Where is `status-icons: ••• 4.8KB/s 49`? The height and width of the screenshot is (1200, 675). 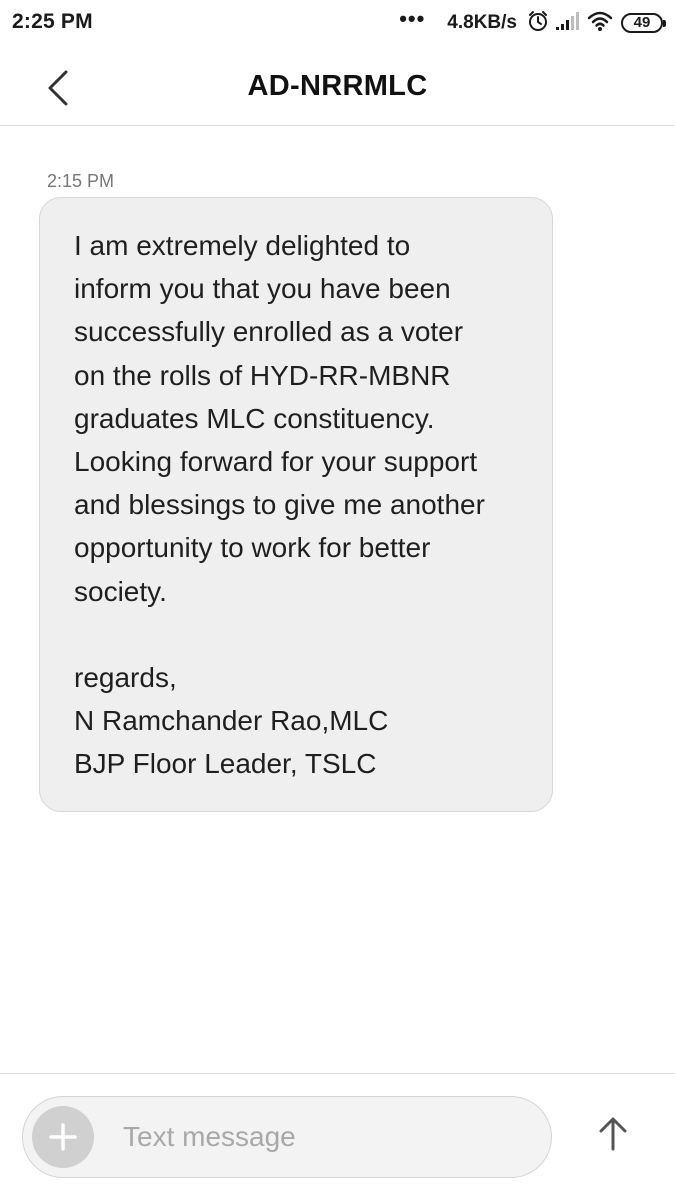 status-icons: ••• 4.8KB/s 49 is located at coordinates (532, 21).